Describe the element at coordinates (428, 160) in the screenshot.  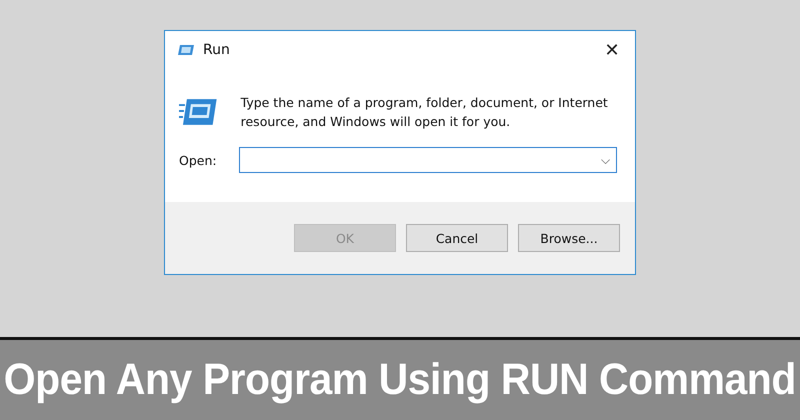
I see `open-field: ⌵` at that location.